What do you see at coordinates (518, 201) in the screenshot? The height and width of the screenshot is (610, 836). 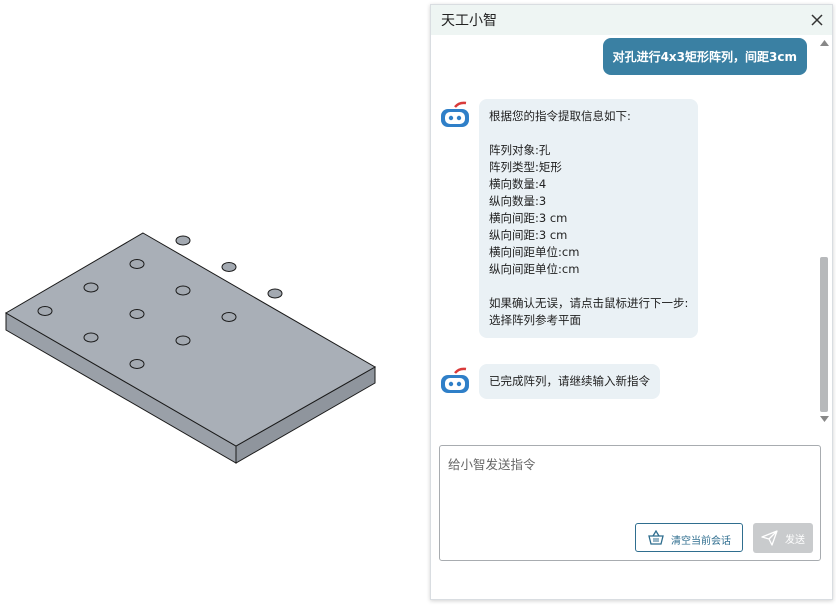 I see `bot-message-line: 纵向数量:3` at bounding box center [518, 201].